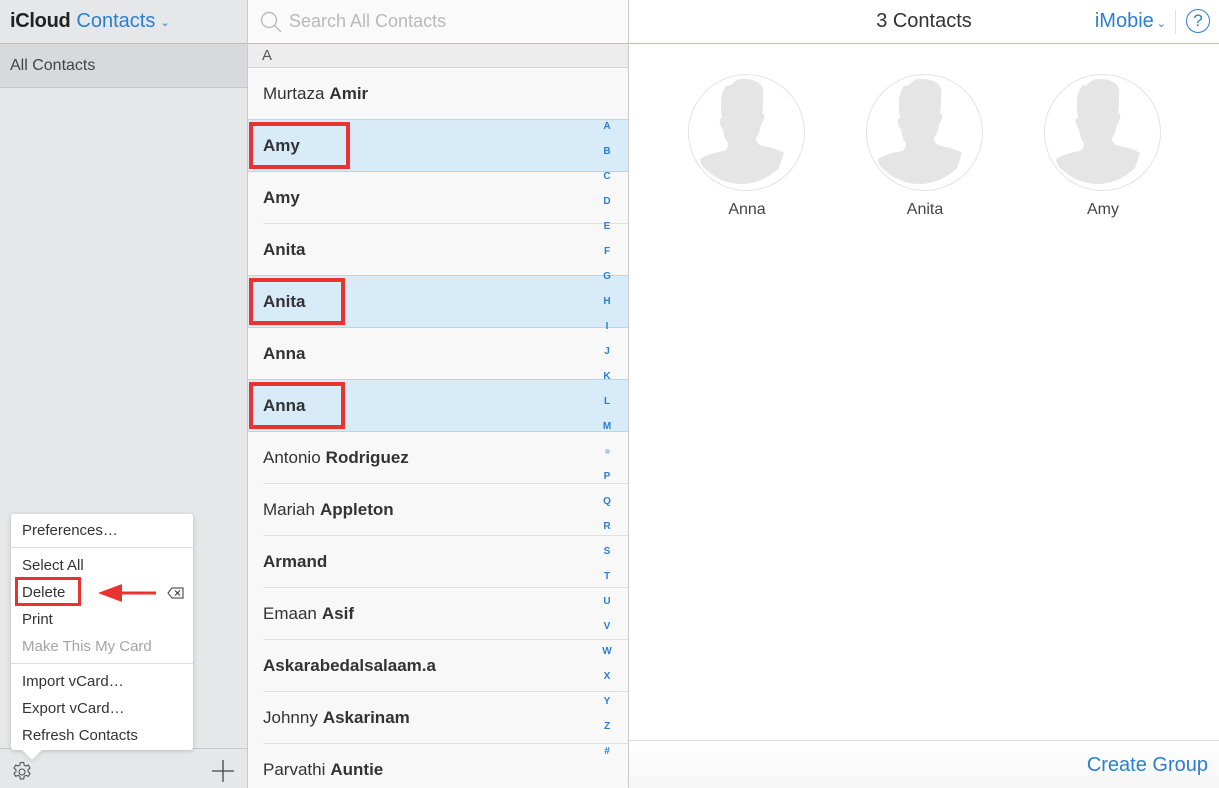  Describe the element at coordinates (367, 457) in the screenshot. I see `contact-last-name: Rodriguez` at that location.